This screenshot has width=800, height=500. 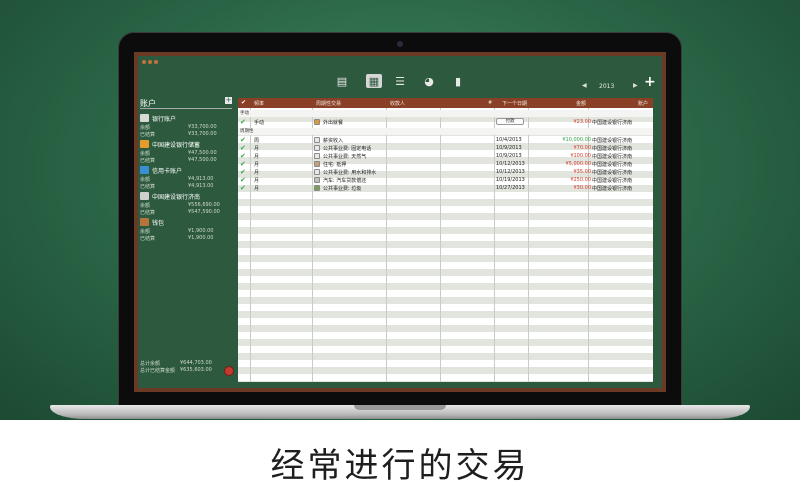 I want to click on table-row: ✔ 月 公共事业费: 固定电话 10/9/2013 ¥70.00 中国建设银行济南, so click(x=445, y=148).